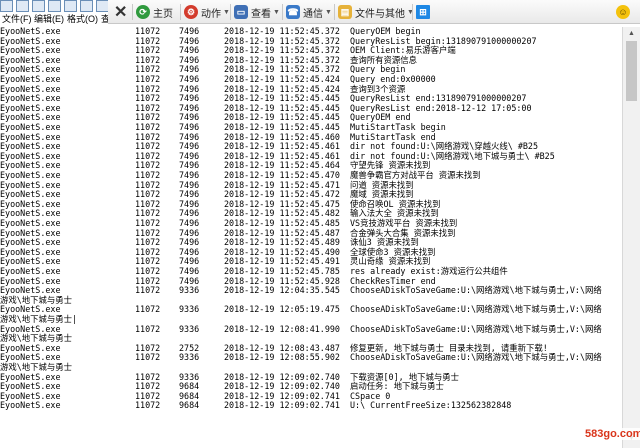 This screenshot has width=640, height=448. I want to click on files-and-more-button: ▤ 文件与其他 ▼, so click(376, 12).